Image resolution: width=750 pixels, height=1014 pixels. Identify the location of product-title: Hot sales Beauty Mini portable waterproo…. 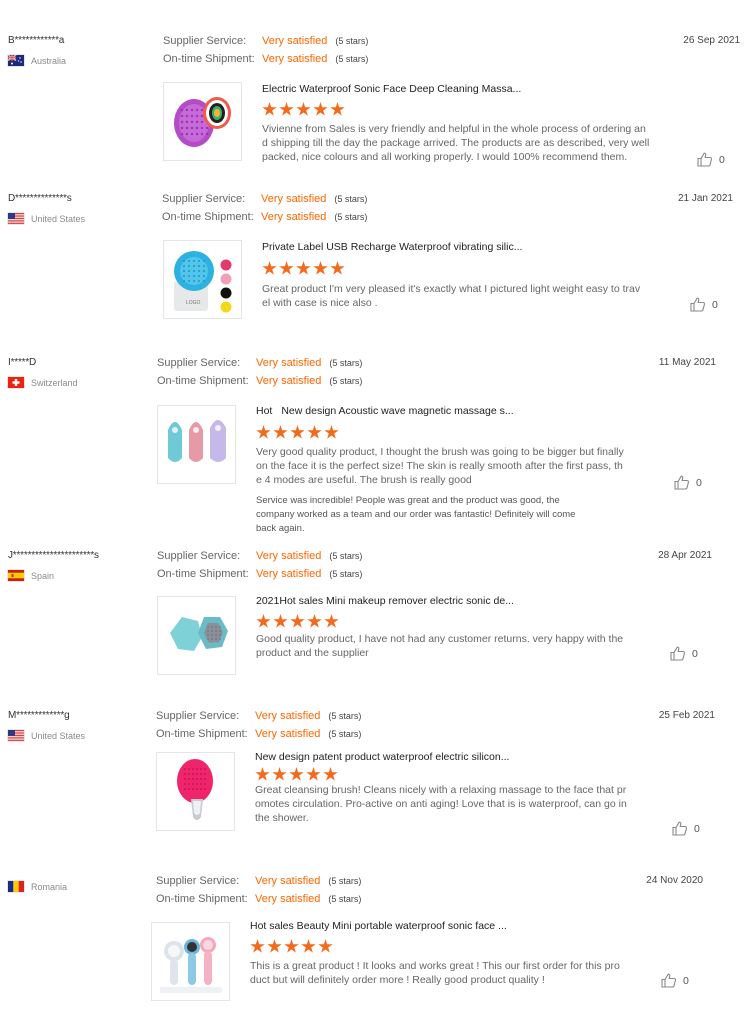
(378, 926).